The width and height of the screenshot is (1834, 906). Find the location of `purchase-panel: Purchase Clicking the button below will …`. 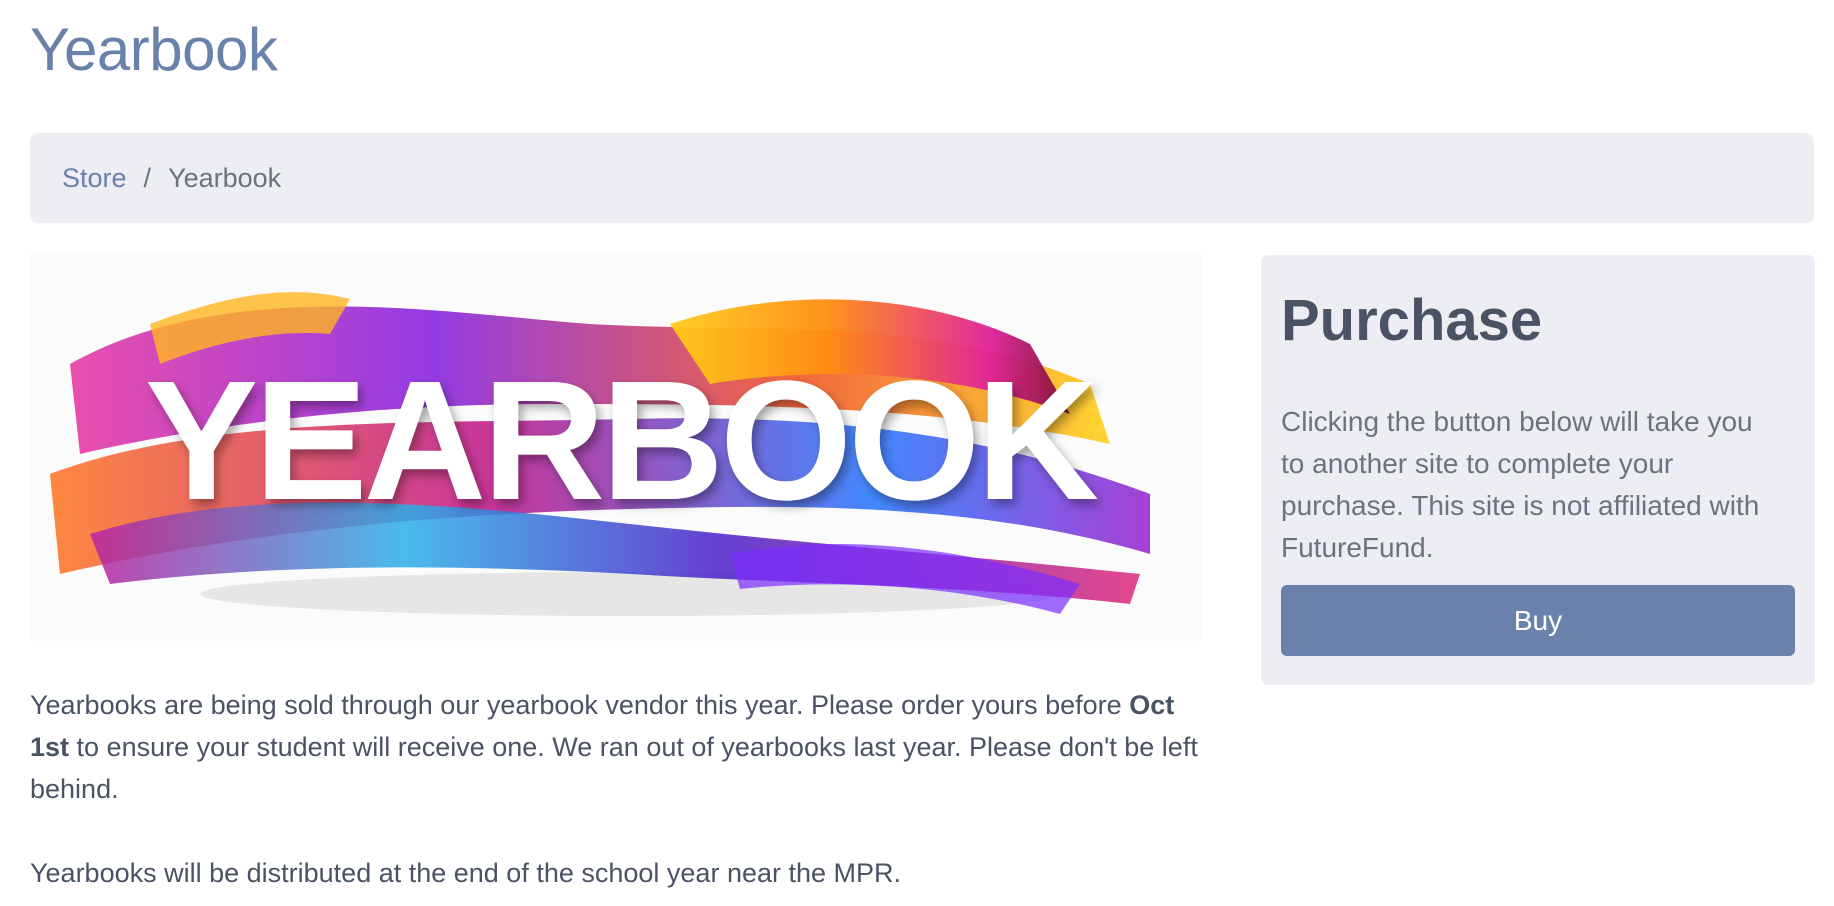

purchase-panel: Purchase Clicking the button below will … is located at coordinates (1538, 470).